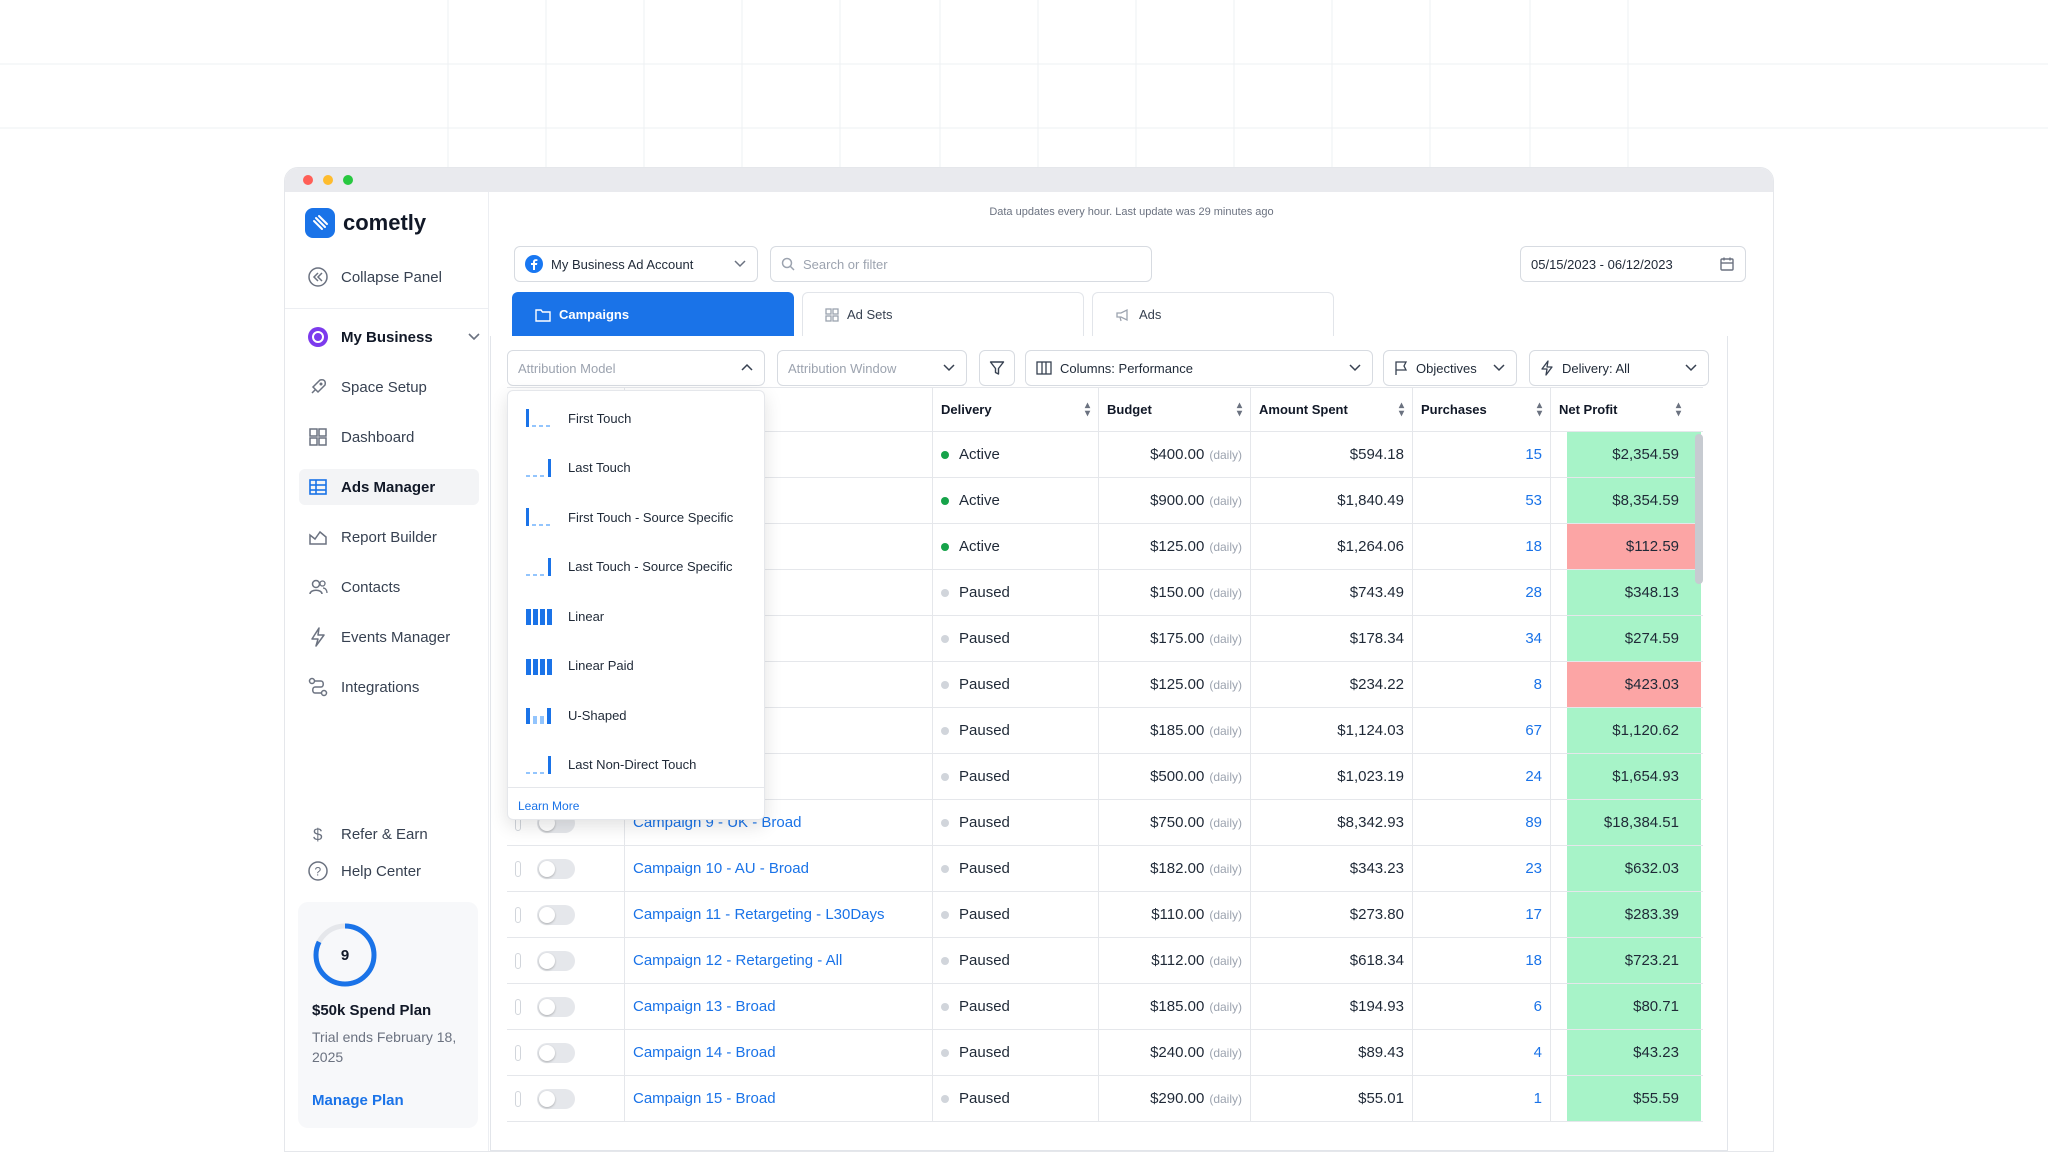 This screenshot has height=1152, width=2048. What do you see at coordinates (577, 468) in the screenshot?
I see `attribution-option: Last Touch` at bounding box center [577, 468].